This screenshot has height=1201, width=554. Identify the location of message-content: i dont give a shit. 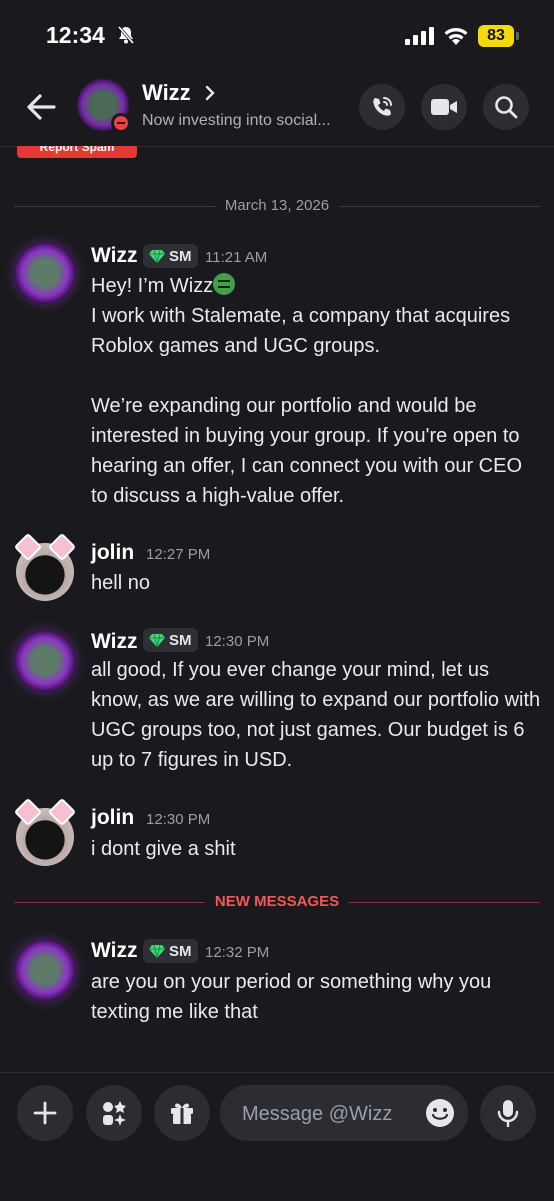
(316, 849).